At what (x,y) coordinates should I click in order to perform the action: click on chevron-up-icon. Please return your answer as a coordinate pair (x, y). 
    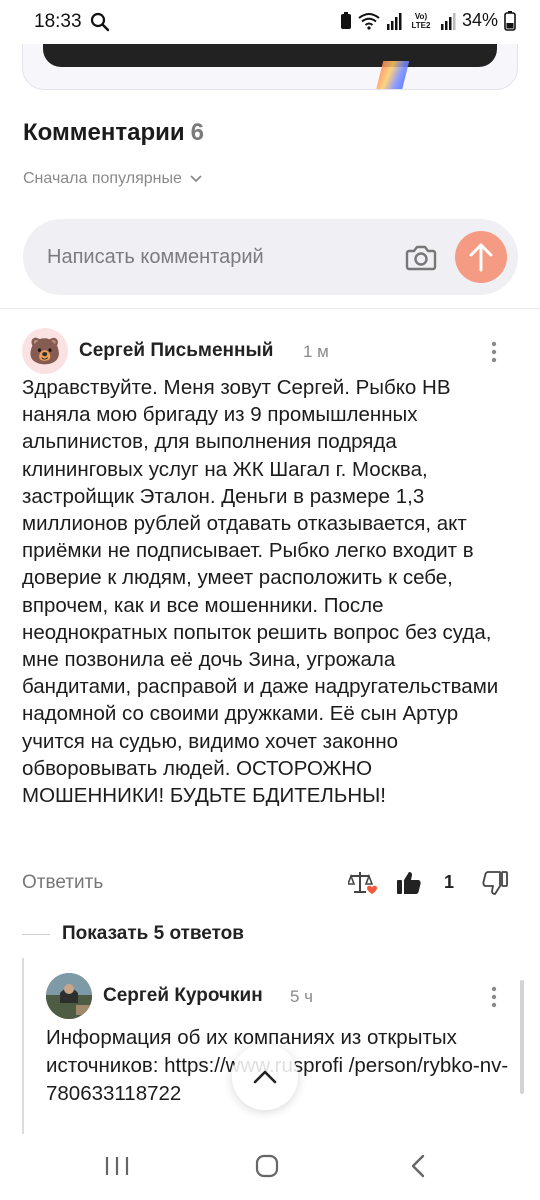
    Looking at the image, I should click on (265, 1077).